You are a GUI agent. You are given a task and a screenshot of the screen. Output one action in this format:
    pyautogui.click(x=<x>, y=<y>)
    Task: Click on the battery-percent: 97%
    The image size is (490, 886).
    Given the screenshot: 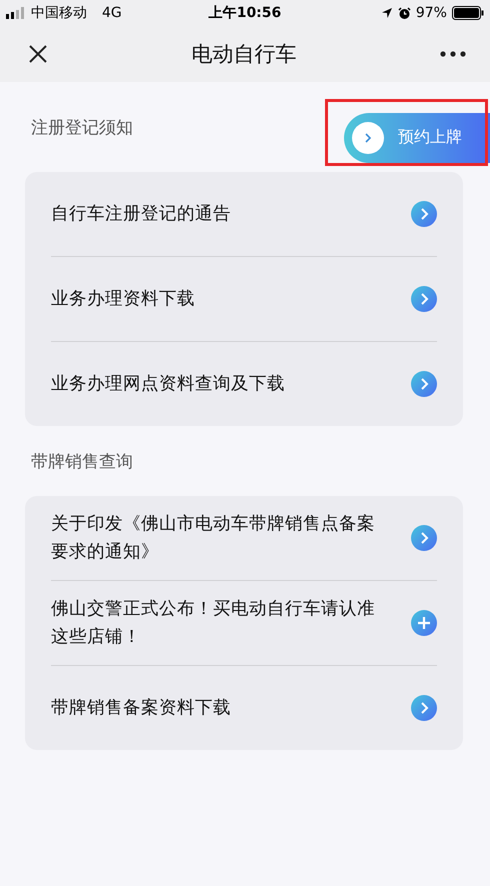 What is the action you would take?
    pyautogui.click(x=431, y=13)
    